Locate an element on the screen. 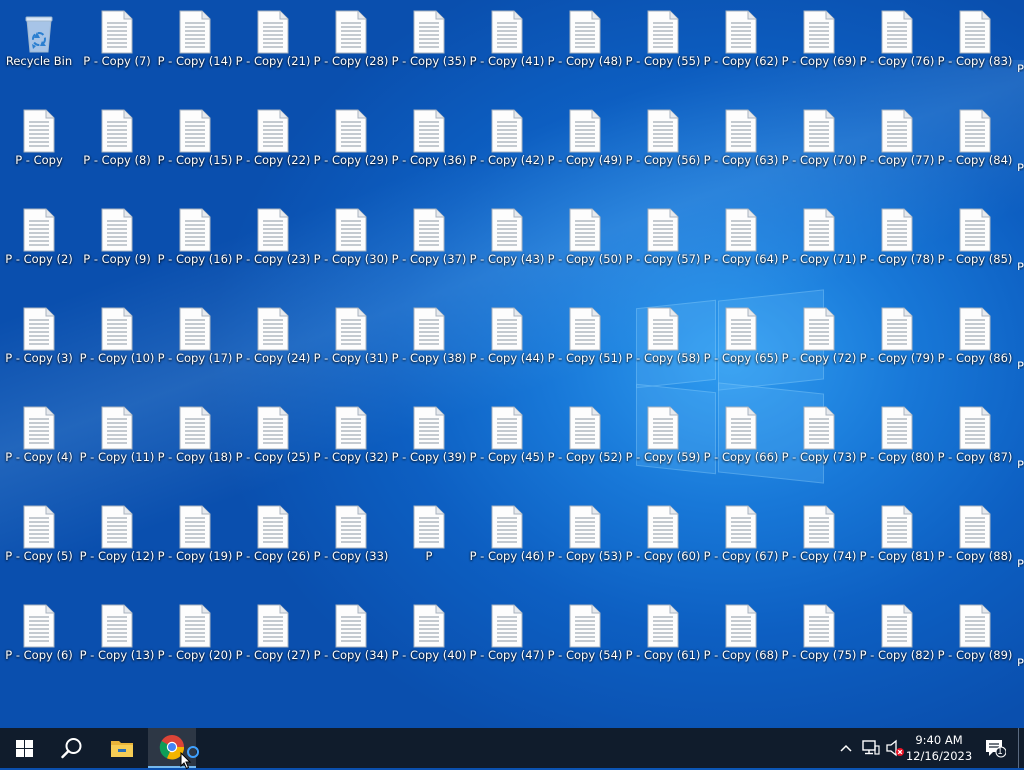  desktop-file-icon: P - Copy (53) is located at coordinates (585, 534).